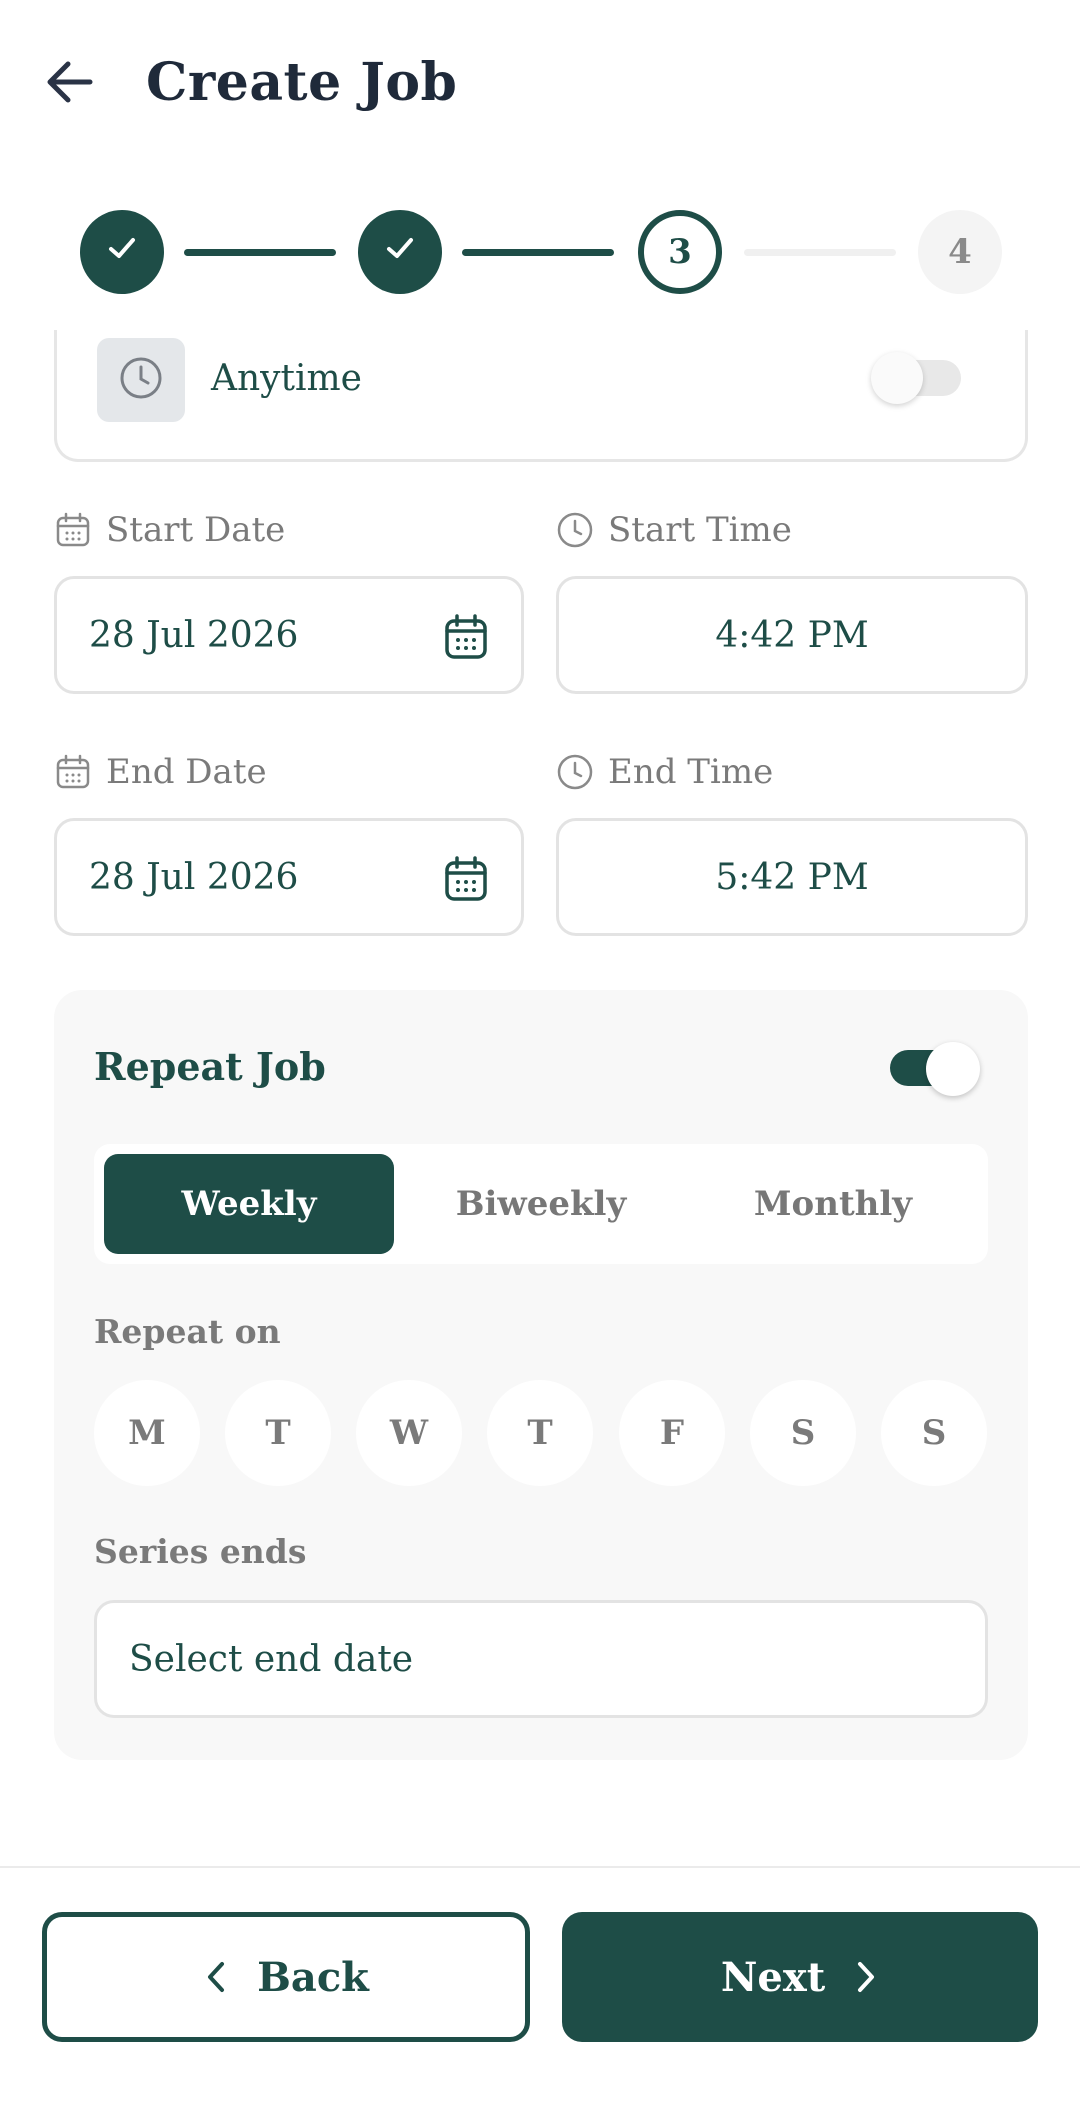 The height and width of the screenshot is (2111, 1080). I want to click on repeat-on-label: Repeat on, so click(187, 1331).